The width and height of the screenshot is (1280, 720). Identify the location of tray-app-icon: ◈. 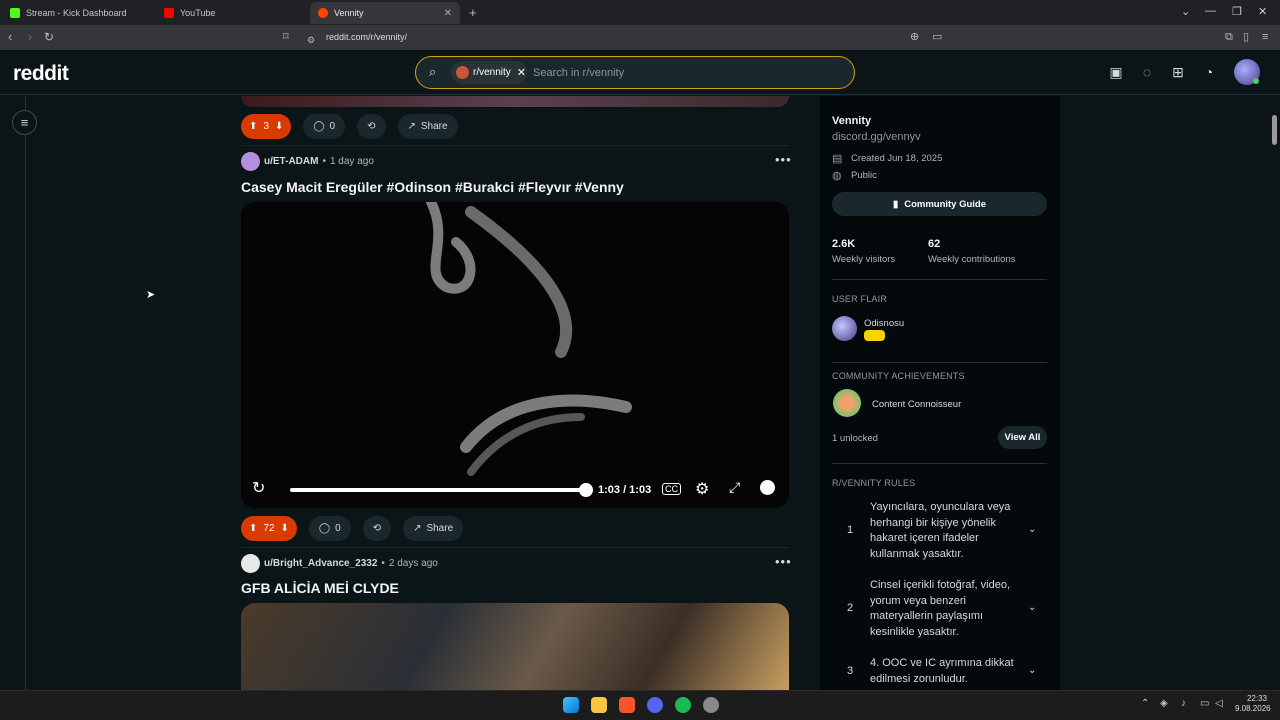
(1164, 703).